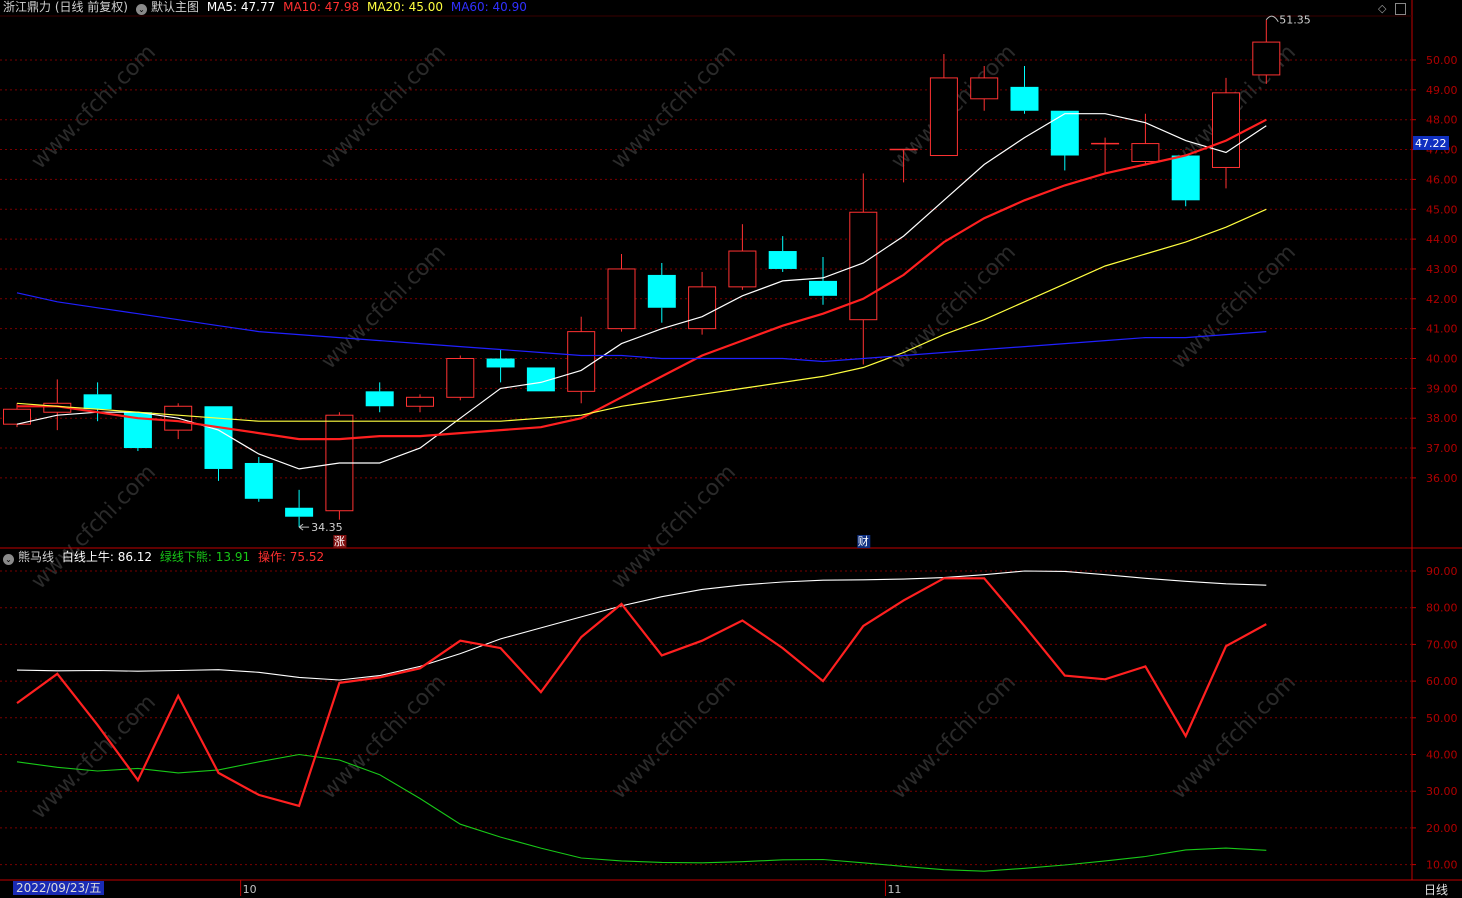 This screenshot has width=1462, height=898. I want to click on main-chart-label: 默认主图, so click(175, 7).